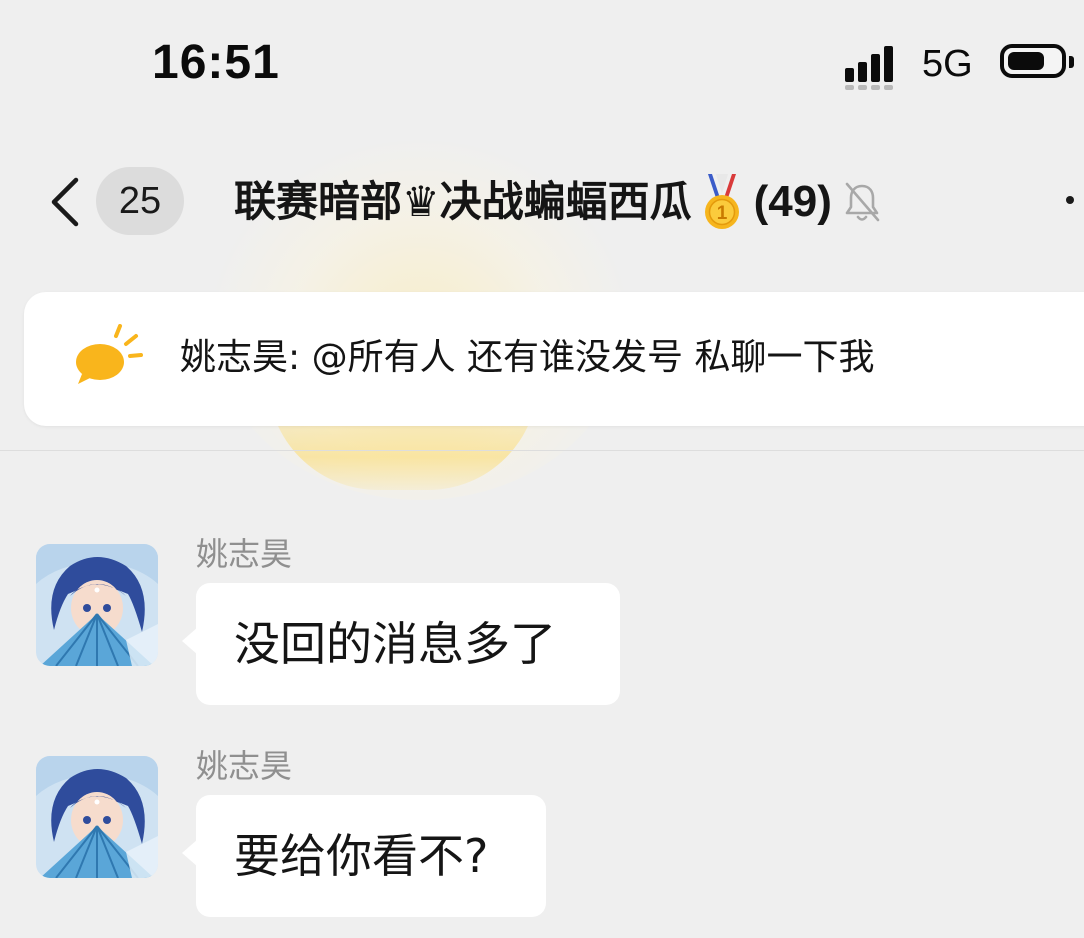 The image size is (1084, 938). I want to click on back-chevron-icon, so click(66, 202).